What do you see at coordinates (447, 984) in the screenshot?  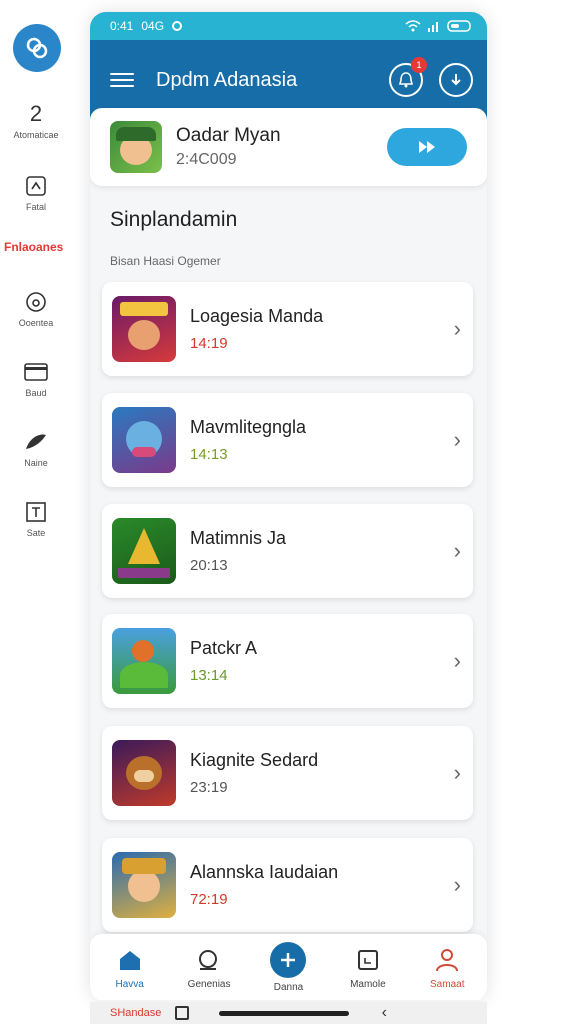 I see `nav-label: Samaat` at bounding box center [447, 984].